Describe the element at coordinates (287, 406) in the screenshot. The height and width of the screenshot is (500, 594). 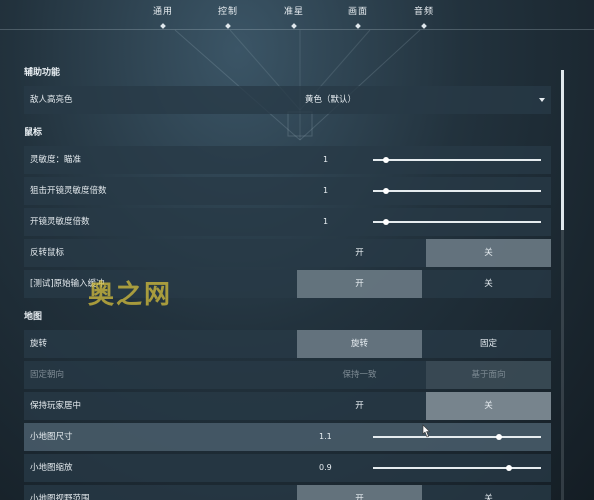
I see `setting-row-keep-player-centered: 保持玩家居中 开 关` at that location.